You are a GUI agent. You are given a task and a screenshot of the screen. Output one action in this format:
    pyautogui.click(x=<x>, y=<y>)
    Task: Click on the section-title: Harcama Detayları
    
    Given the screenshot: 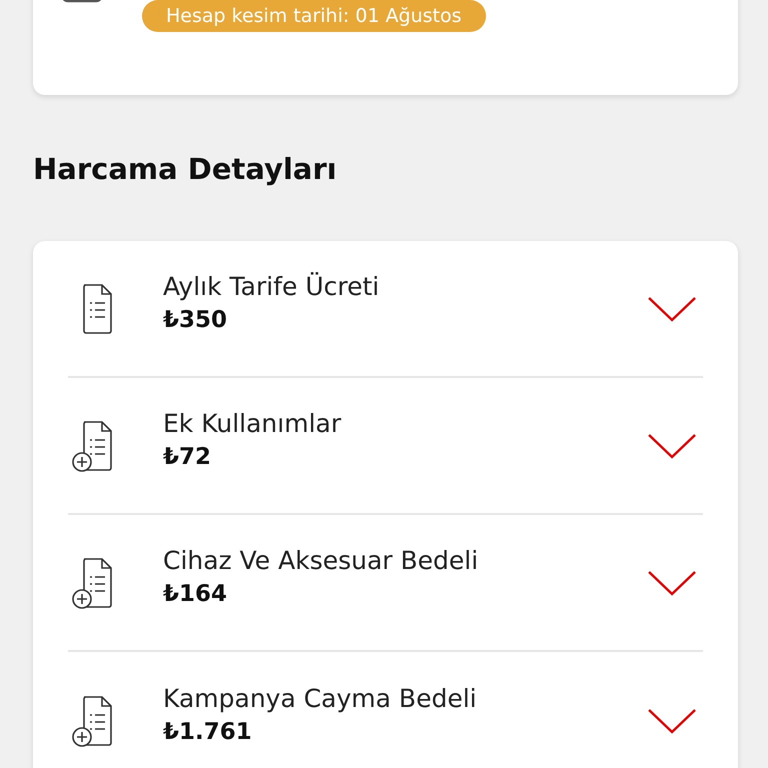 What is the action you would take?
    pyautogui.click(x=185, y=169)
    